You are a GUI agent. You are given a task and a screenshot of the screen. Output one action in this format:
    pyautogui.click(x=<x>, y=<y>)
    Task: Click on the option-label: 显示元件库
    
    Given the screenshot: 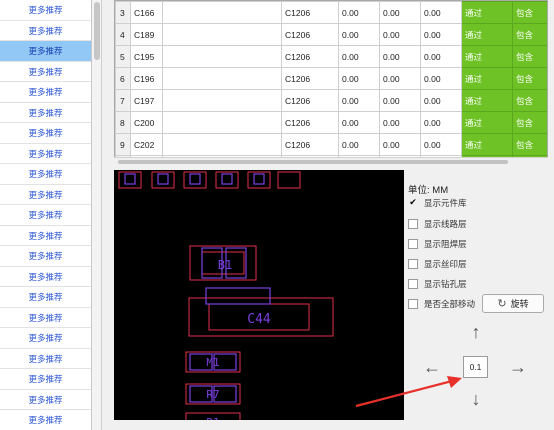 What is the action you would take?
    pyautogui.click(x=445, y=202)
    